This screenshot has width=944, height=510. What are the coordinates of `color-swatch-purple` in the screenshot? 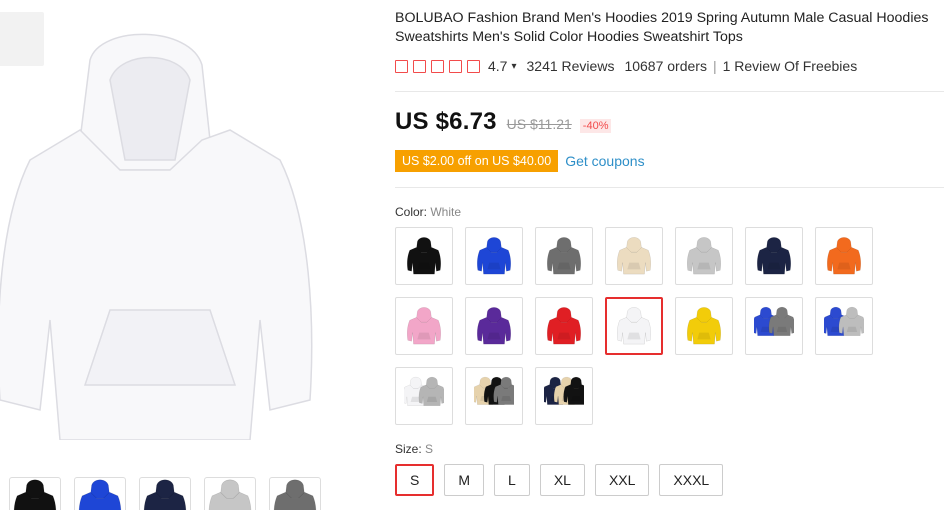 It's located at (494, 326).